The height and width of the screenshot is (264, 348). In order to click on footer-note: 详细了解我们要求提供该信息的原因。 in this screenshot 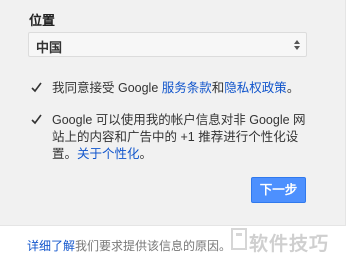, I will do `click(129, 245)`.